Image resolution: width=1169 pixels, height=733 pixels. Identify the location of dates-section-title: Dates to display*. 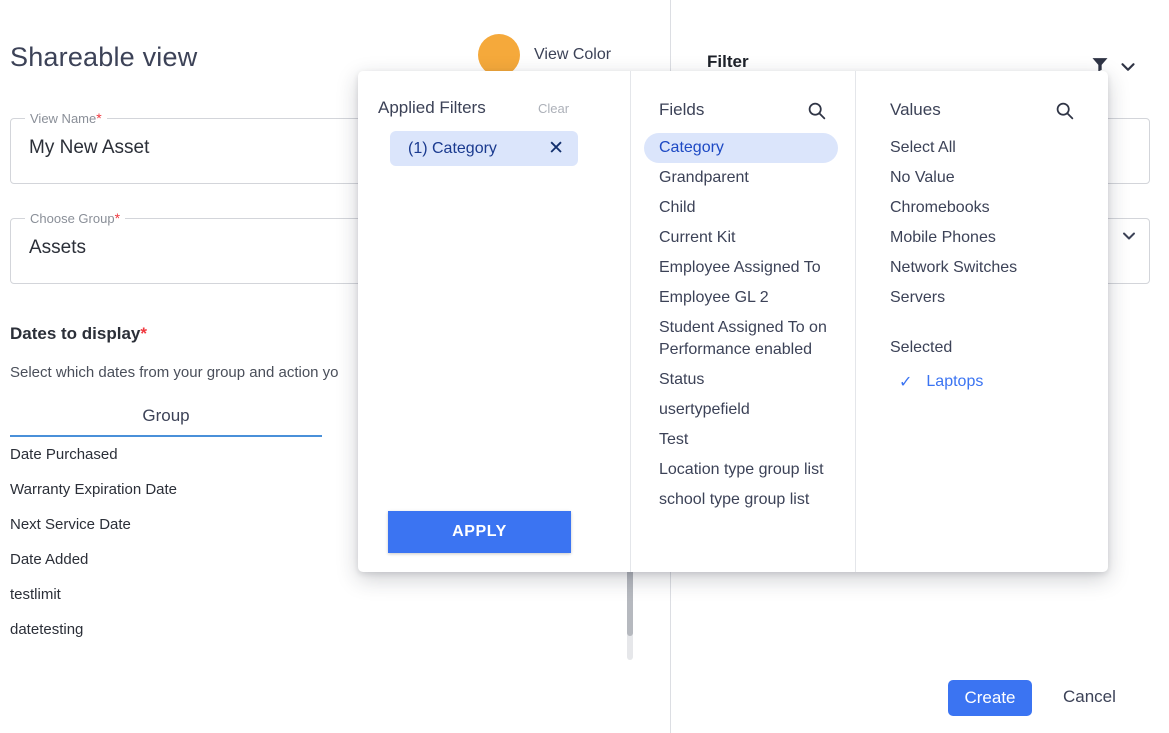
(78, 334).